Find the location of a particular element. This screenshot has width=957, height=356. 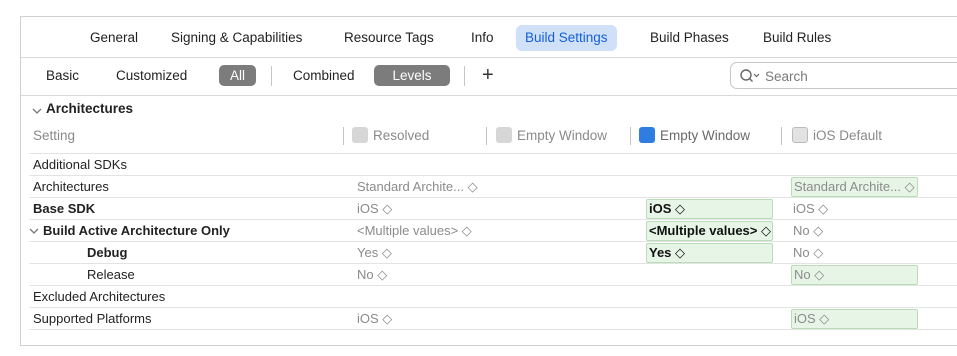

resolved-icon is located at coordinates (360, 135).